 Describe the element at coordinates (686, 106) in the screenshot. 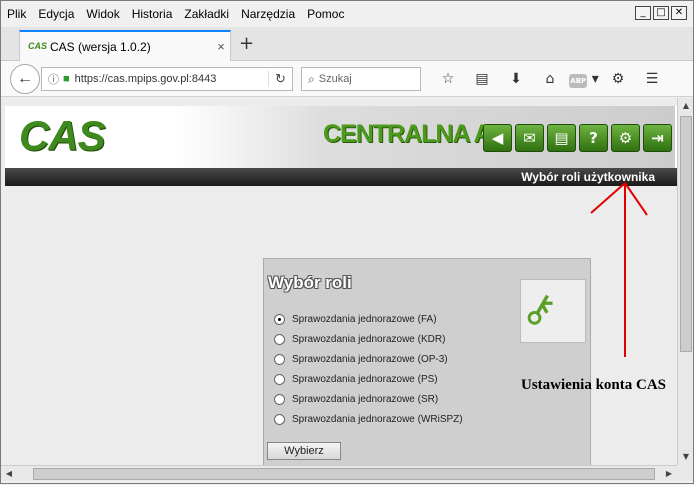

I see `scroll-up-icon: ▲` at that location.